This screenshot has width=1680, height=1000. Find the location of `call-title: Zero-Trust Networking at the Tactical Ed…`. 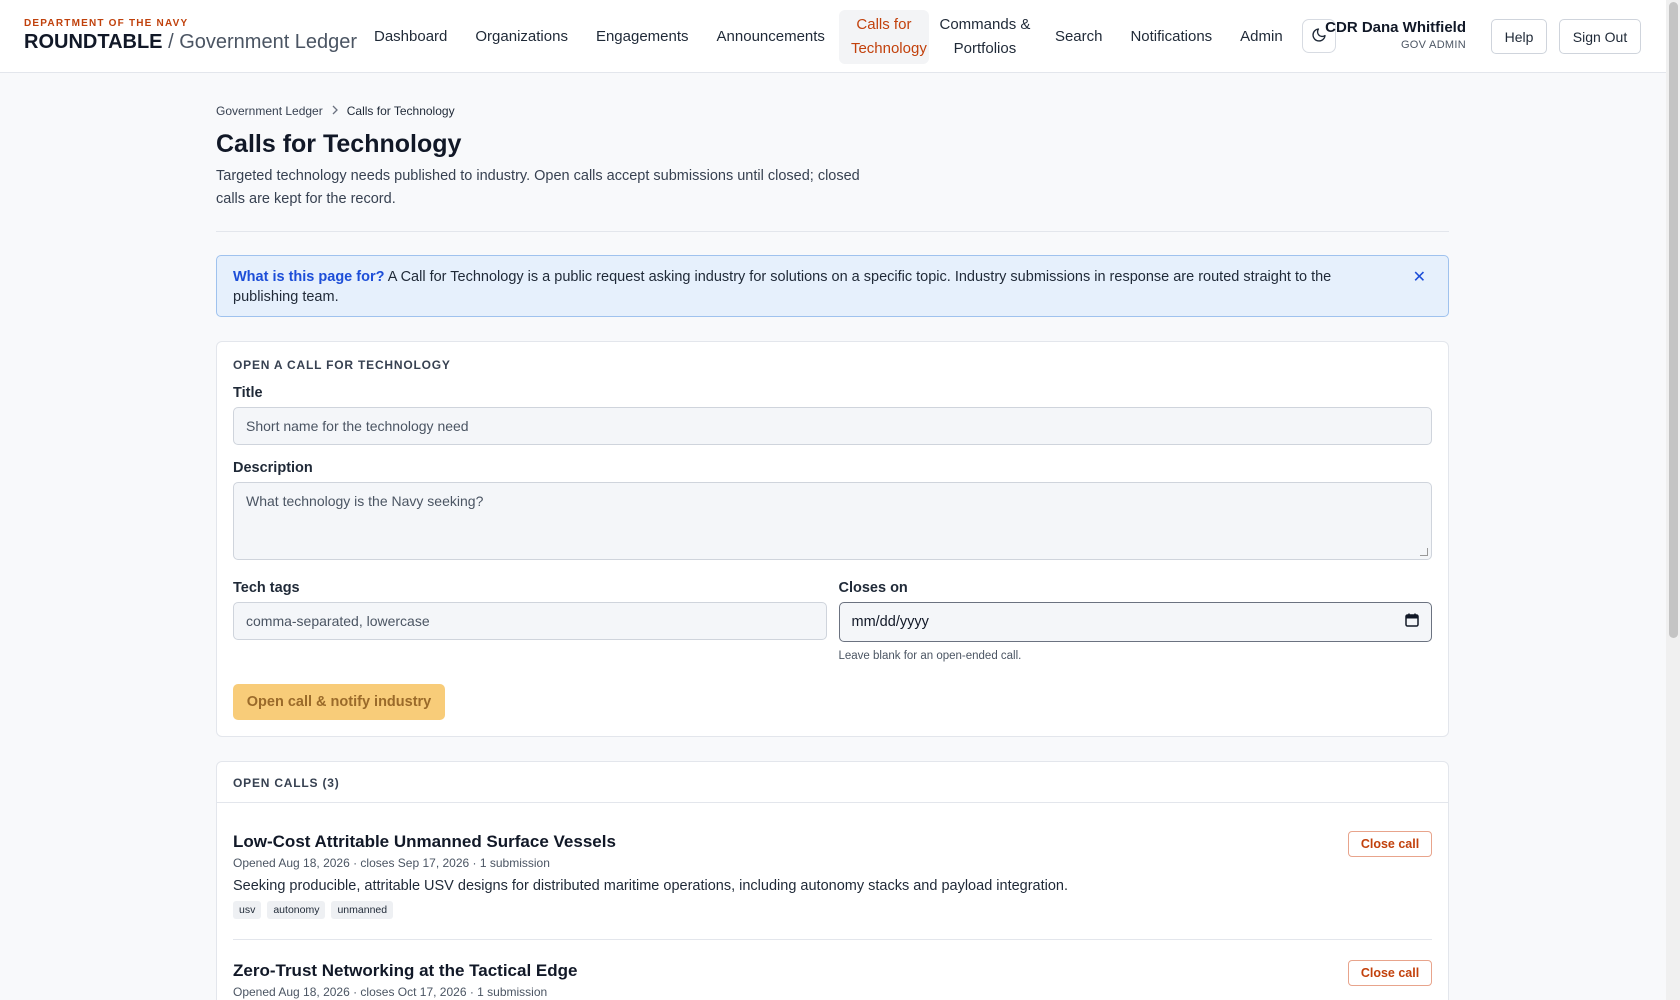

call-title: Zero-Trust Networking at the Tactical Ed… is located at coordinates (832, 971).